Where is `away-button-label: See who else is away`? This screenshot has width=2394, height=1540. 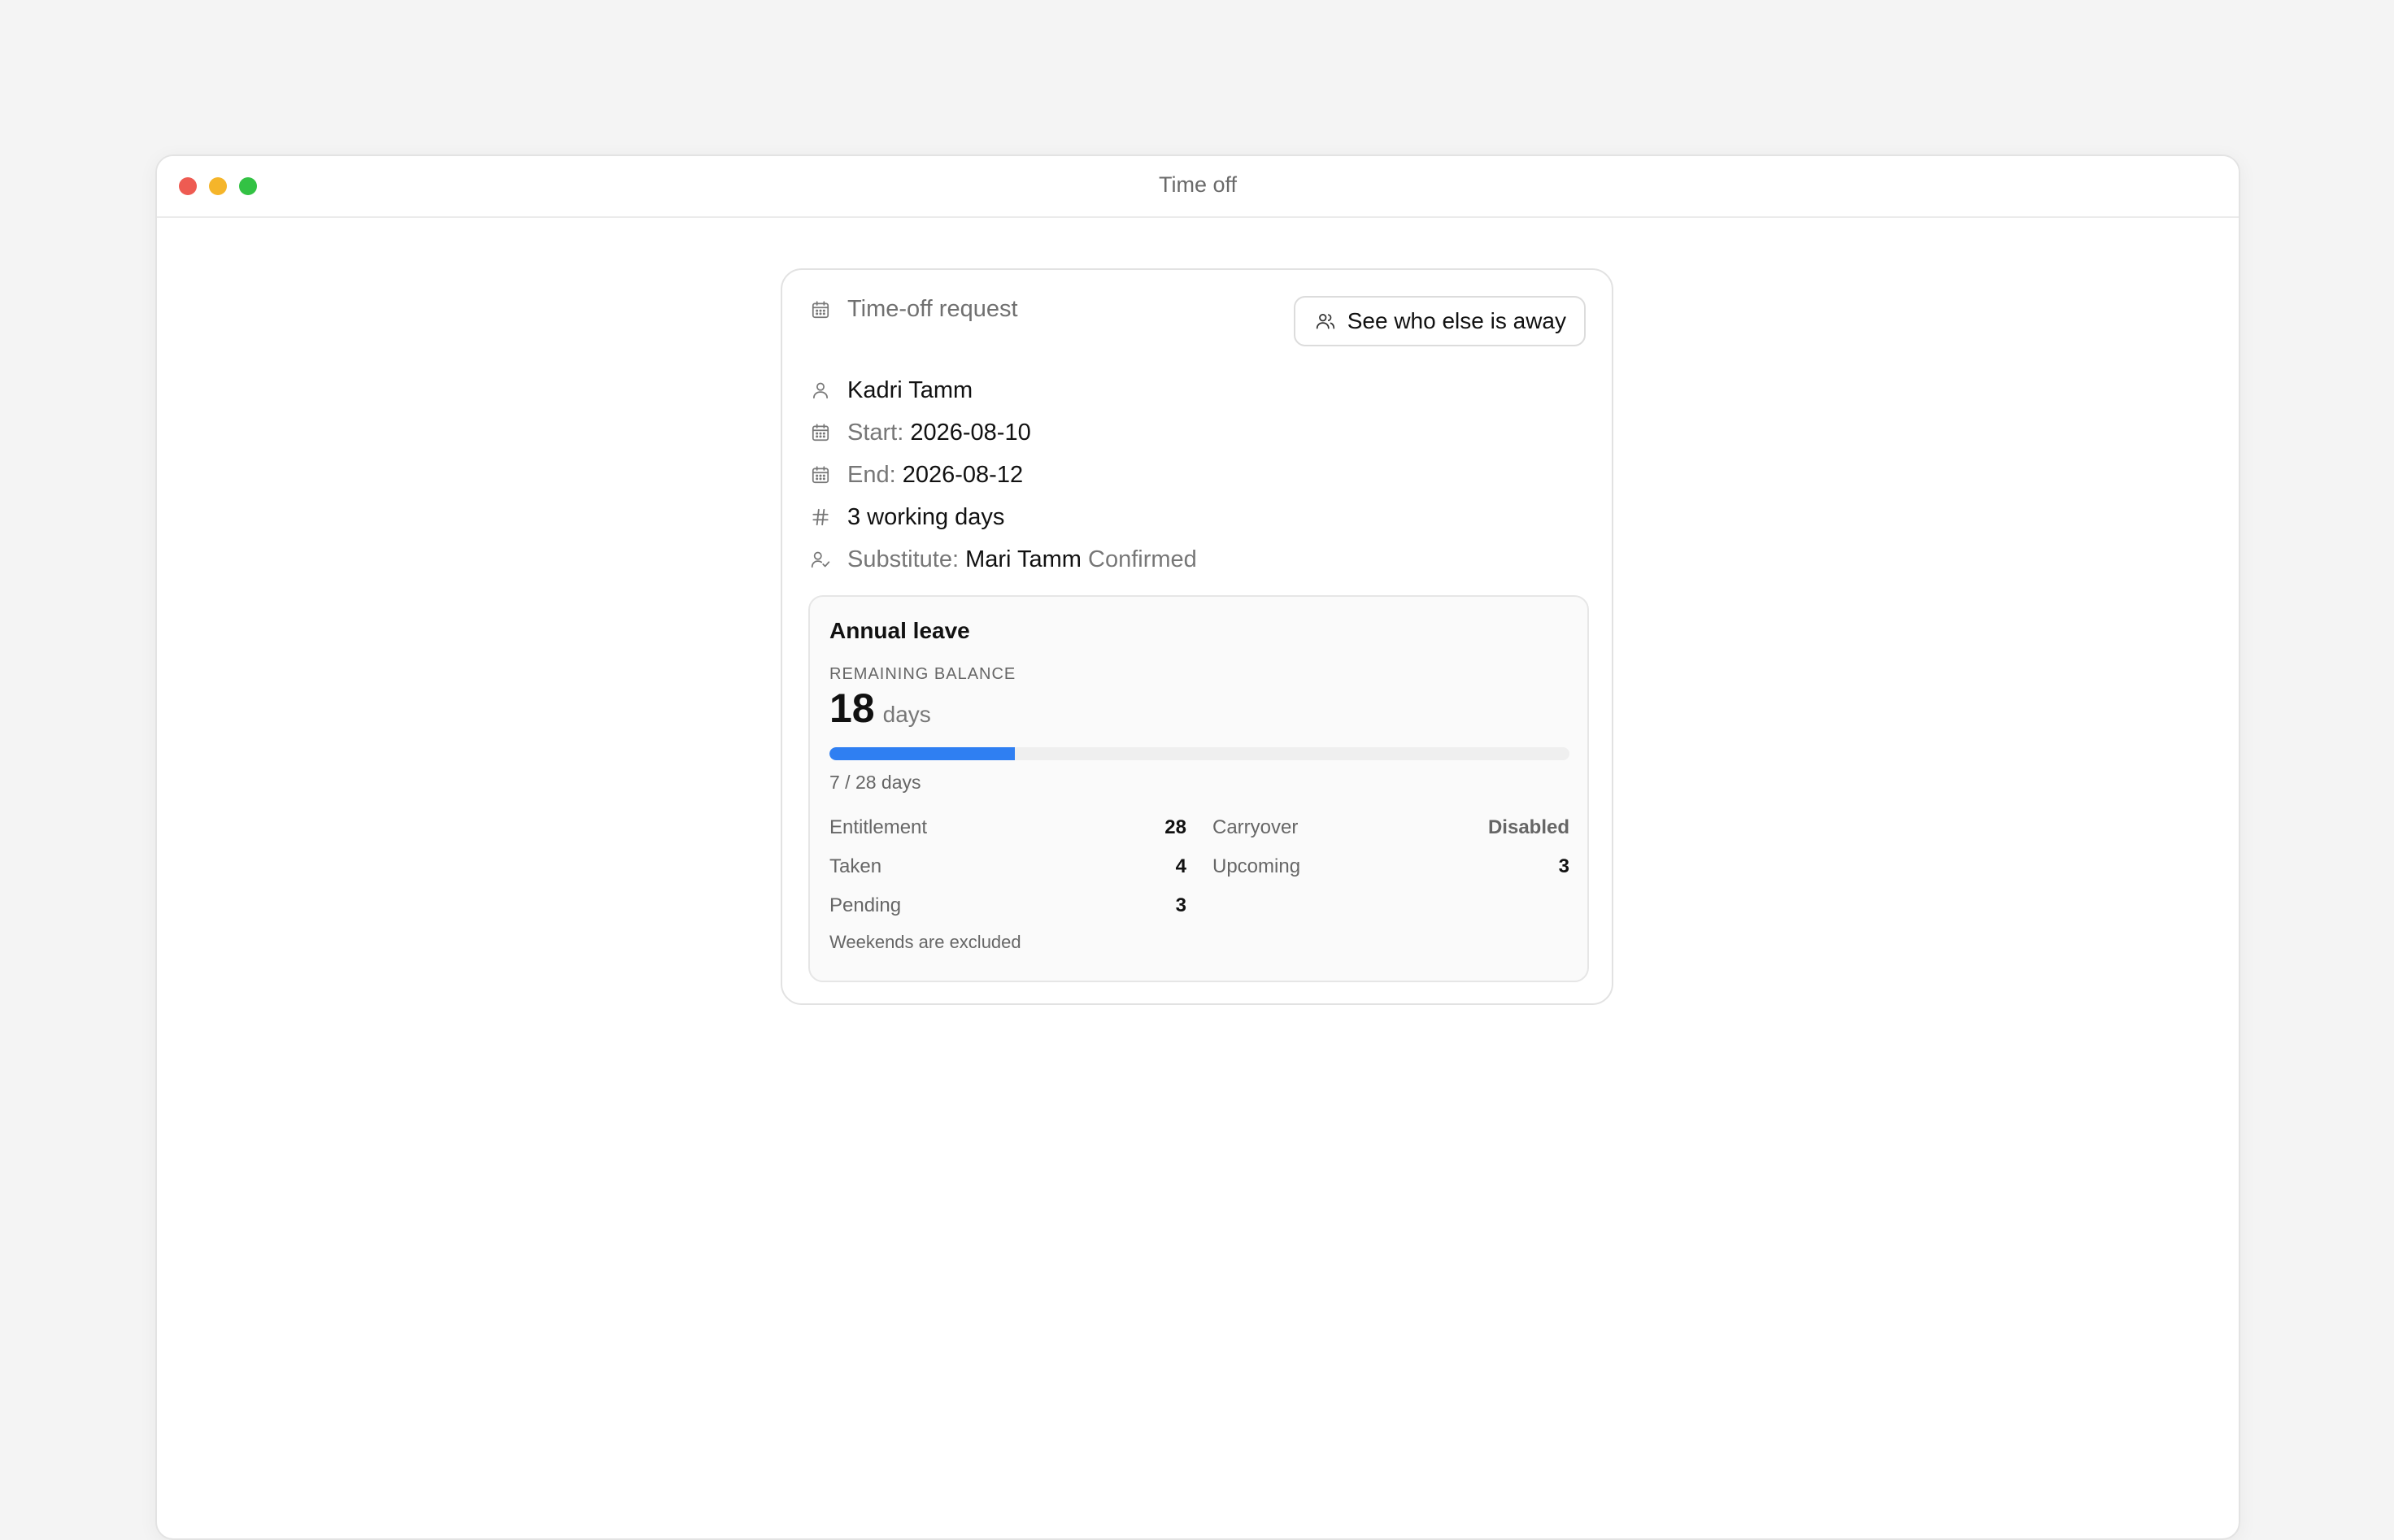 away-button-label: See who else is away is located at coordinates (1456, 320).